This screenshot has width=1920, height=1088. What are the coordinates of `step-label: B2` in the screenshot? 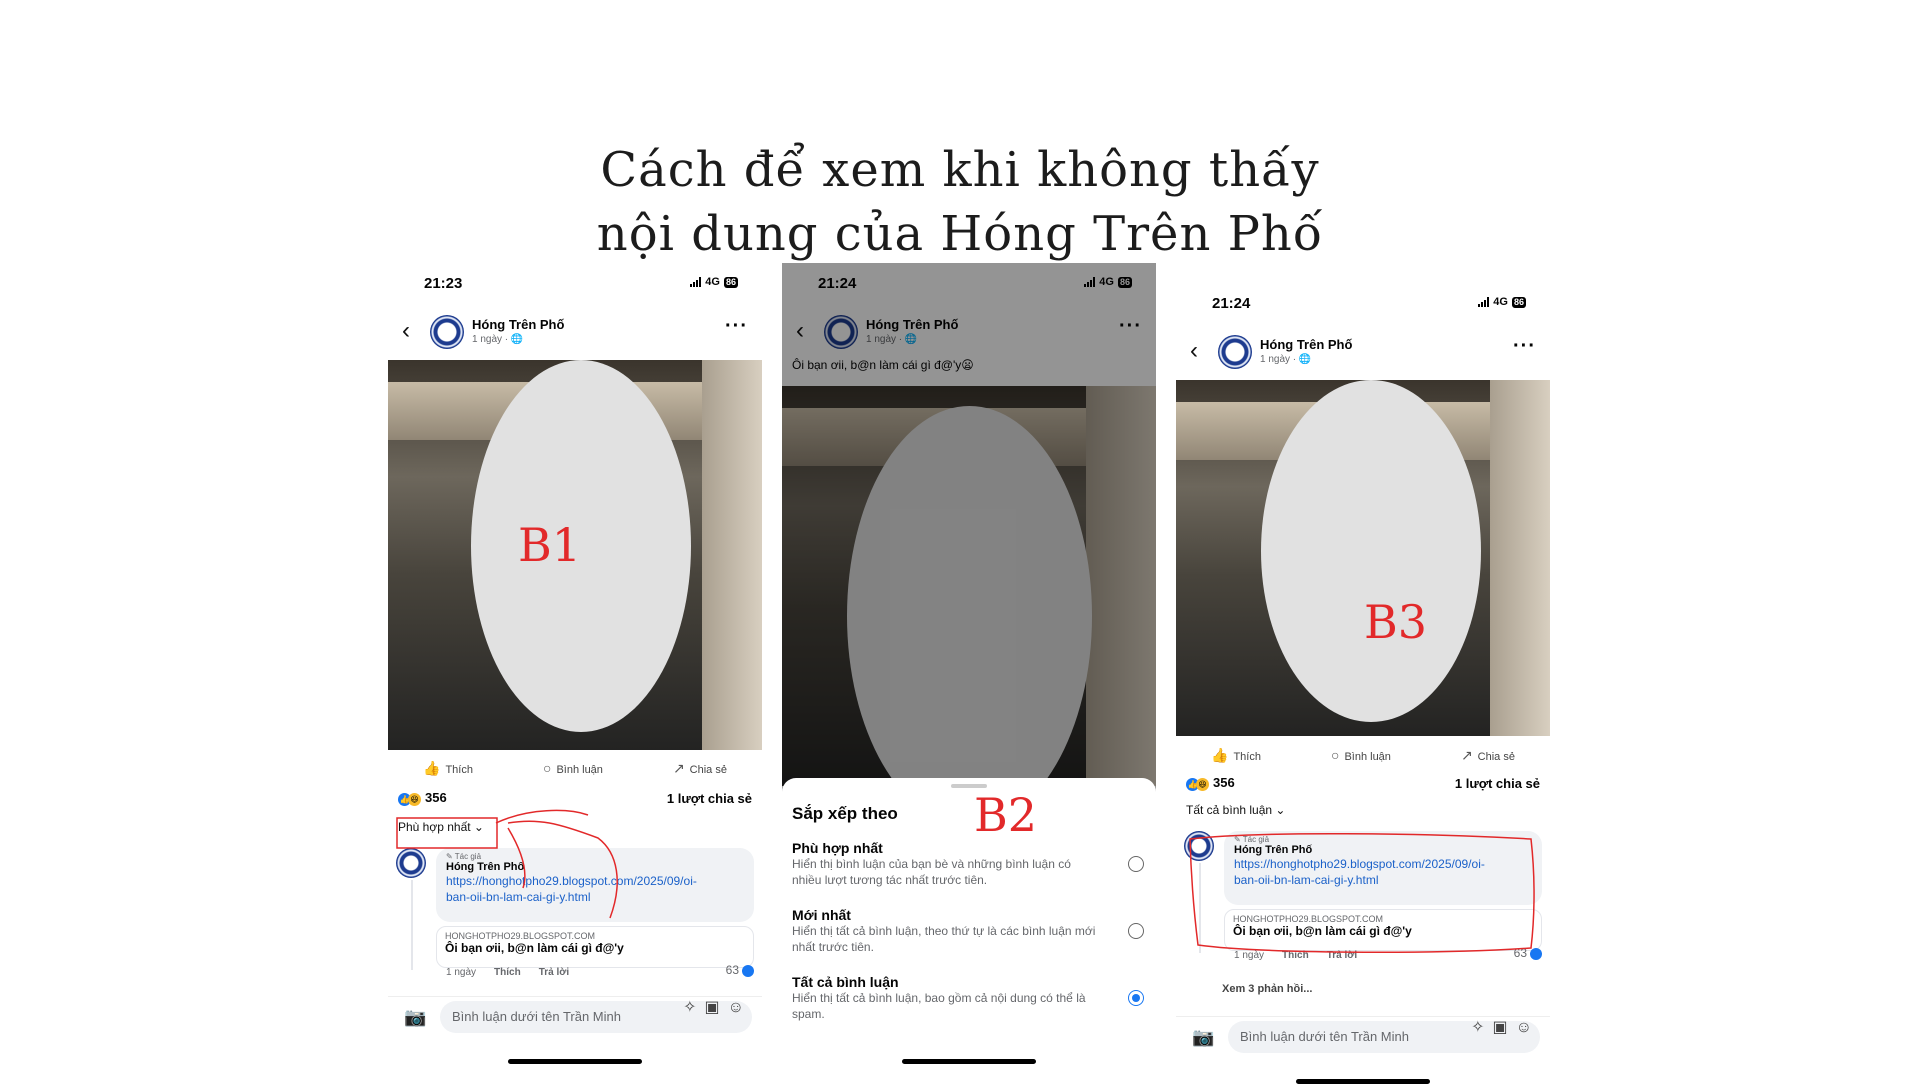 It's located at (1006, 815).